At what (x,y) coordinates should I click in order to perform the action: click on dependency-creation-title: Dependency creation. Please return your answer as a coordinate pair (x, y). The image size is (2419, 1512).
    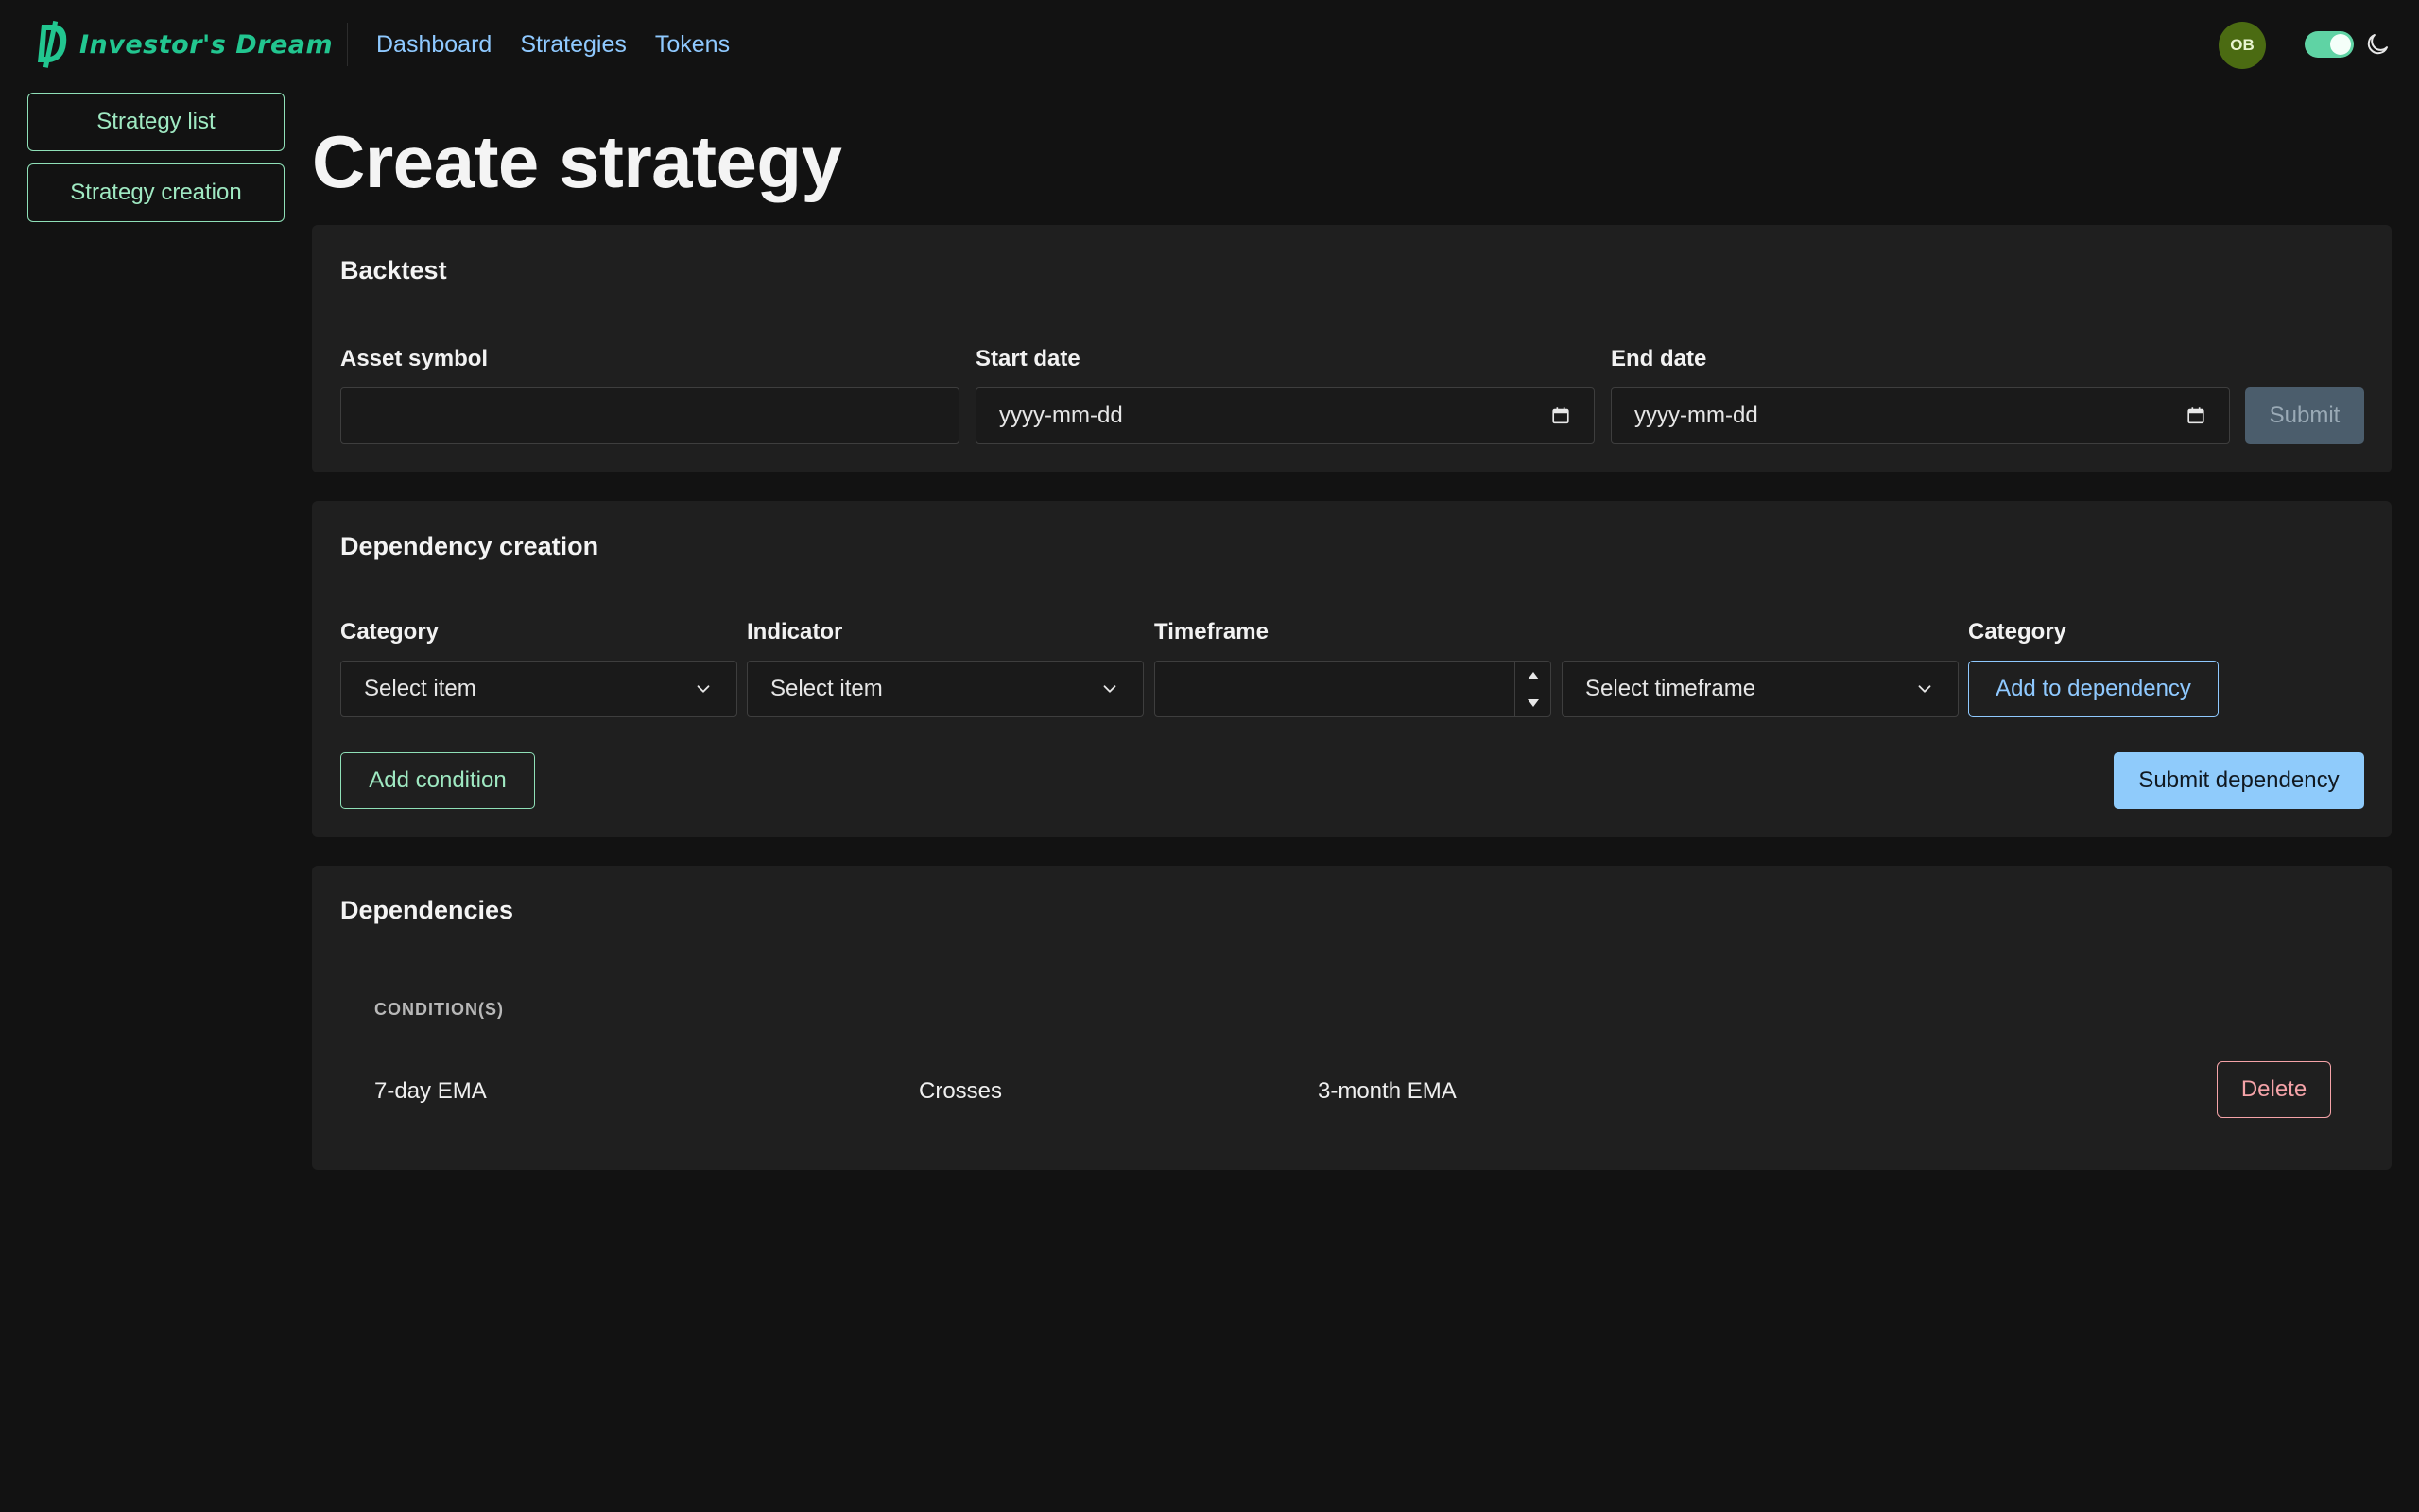
    Looking at the image, I should click on (469, 546).